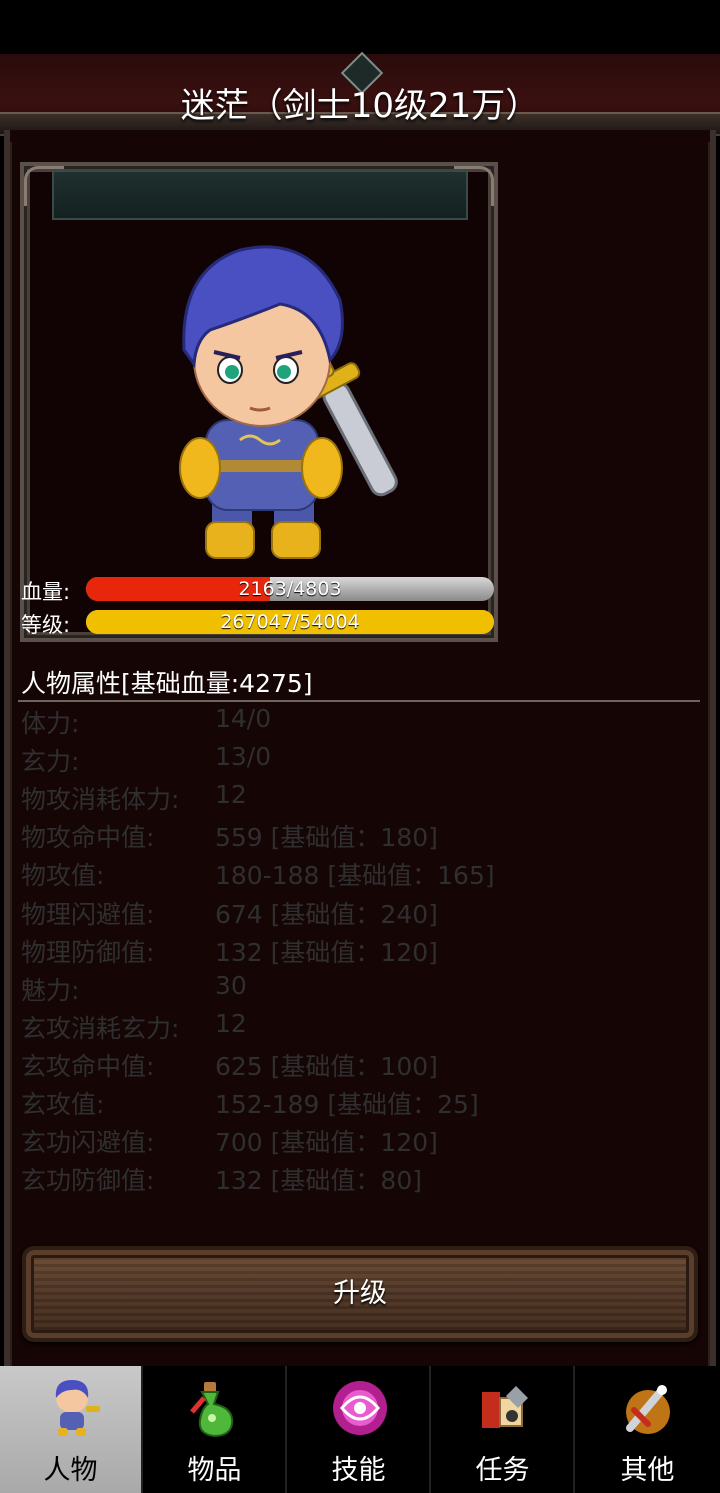 This screenshot has width=720, height=1493. I want to click on attribute-label: 玄功防御值:, so click(88, 1180).